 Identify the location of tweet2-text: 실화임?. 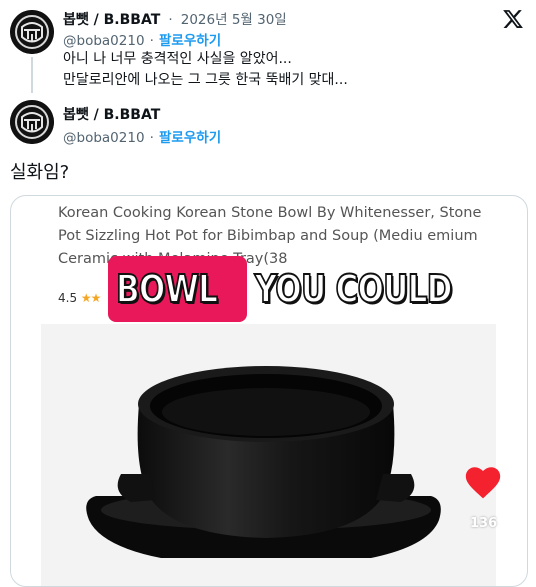
(40, 172).